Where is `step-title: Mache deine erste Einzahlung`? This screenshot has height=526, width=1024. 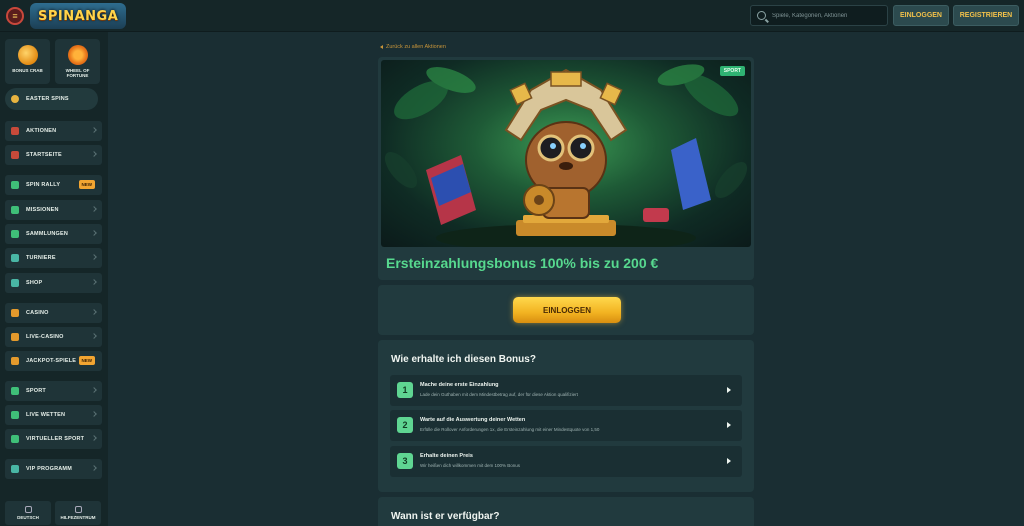
step-title: Mache deine erste Einzahlung is located at coordinates (459, 385).